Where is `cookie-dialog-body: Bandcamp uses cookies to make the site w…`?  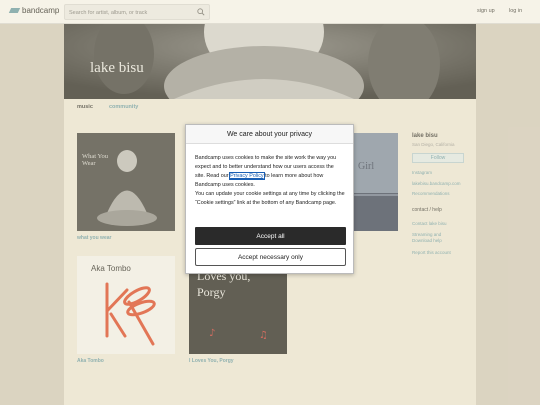
cookie-dialog-body: Bandcamp uses cookies to make the site w… is located at coordinates (270, 181).